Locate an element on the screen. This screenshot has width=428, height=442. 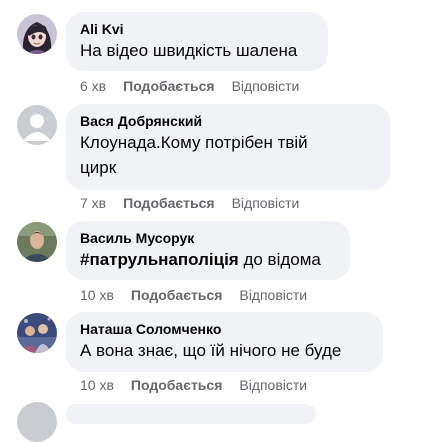
comment-text: На відео швидкість шалена is located at coordinates (189, 50).